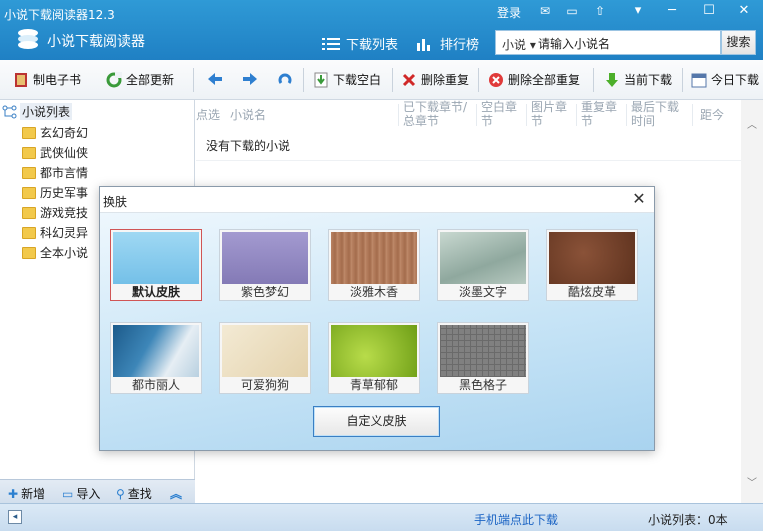 The width and height of the screenshot is (763, 531). I want to click on delete-dup-button: 删除重复, so click(435, 79).